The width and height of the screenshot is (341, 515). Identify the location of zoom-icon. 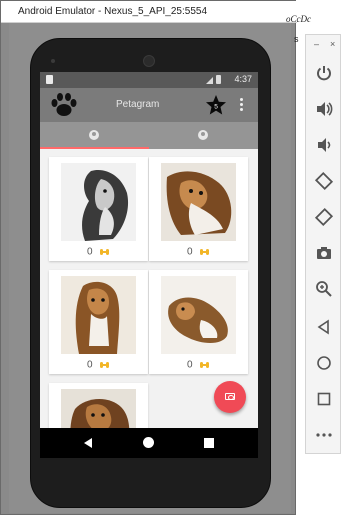
(324, 289).